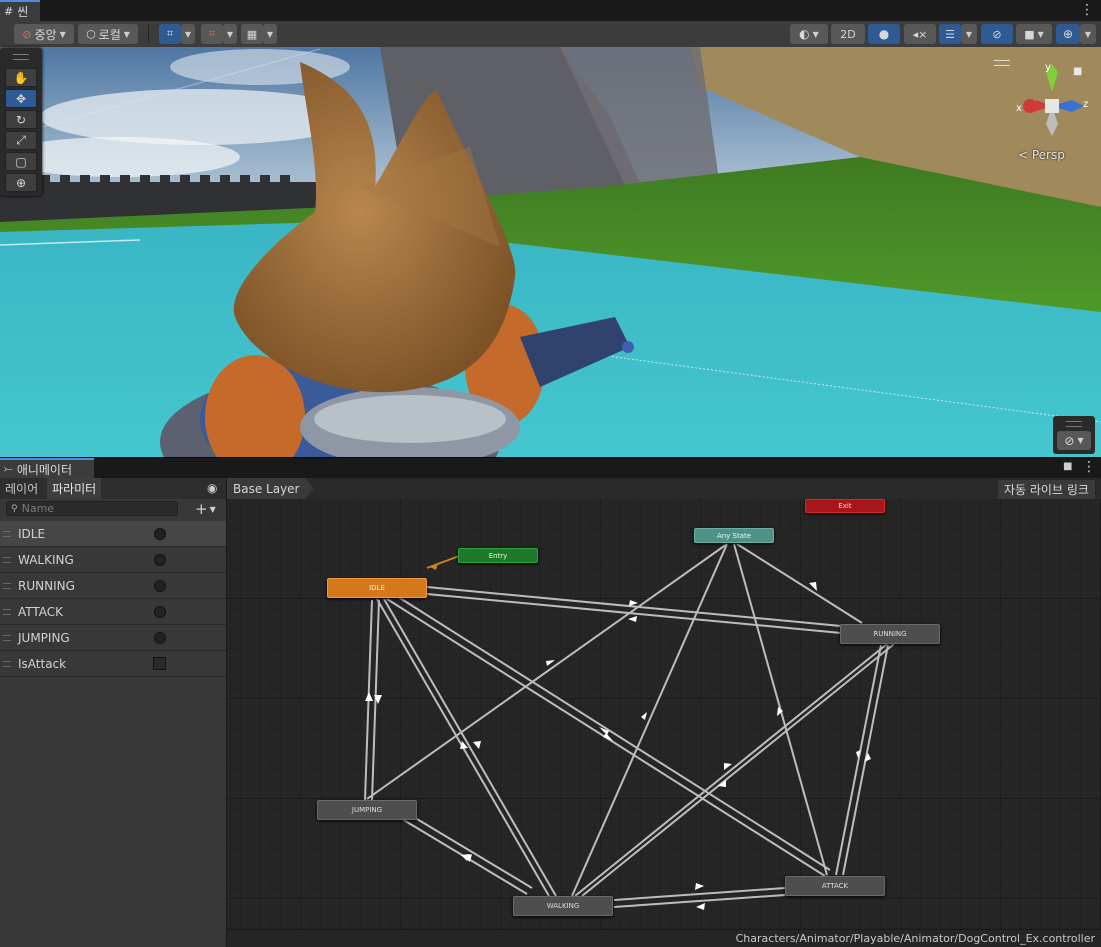  Describe the element at coordinates (550, 11) in the screenshot. I see `scene-tab-bar` at that location.